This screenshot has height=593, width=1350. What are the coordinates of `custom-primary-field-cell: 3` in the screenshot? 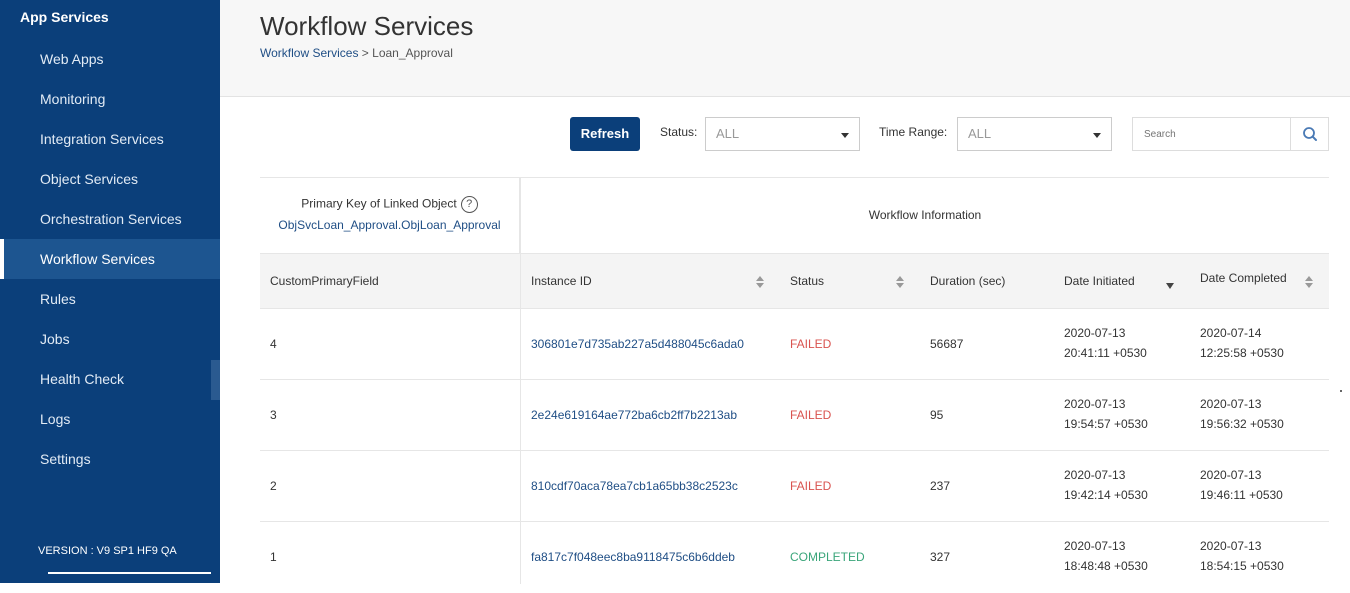 It's located at (273, 415).